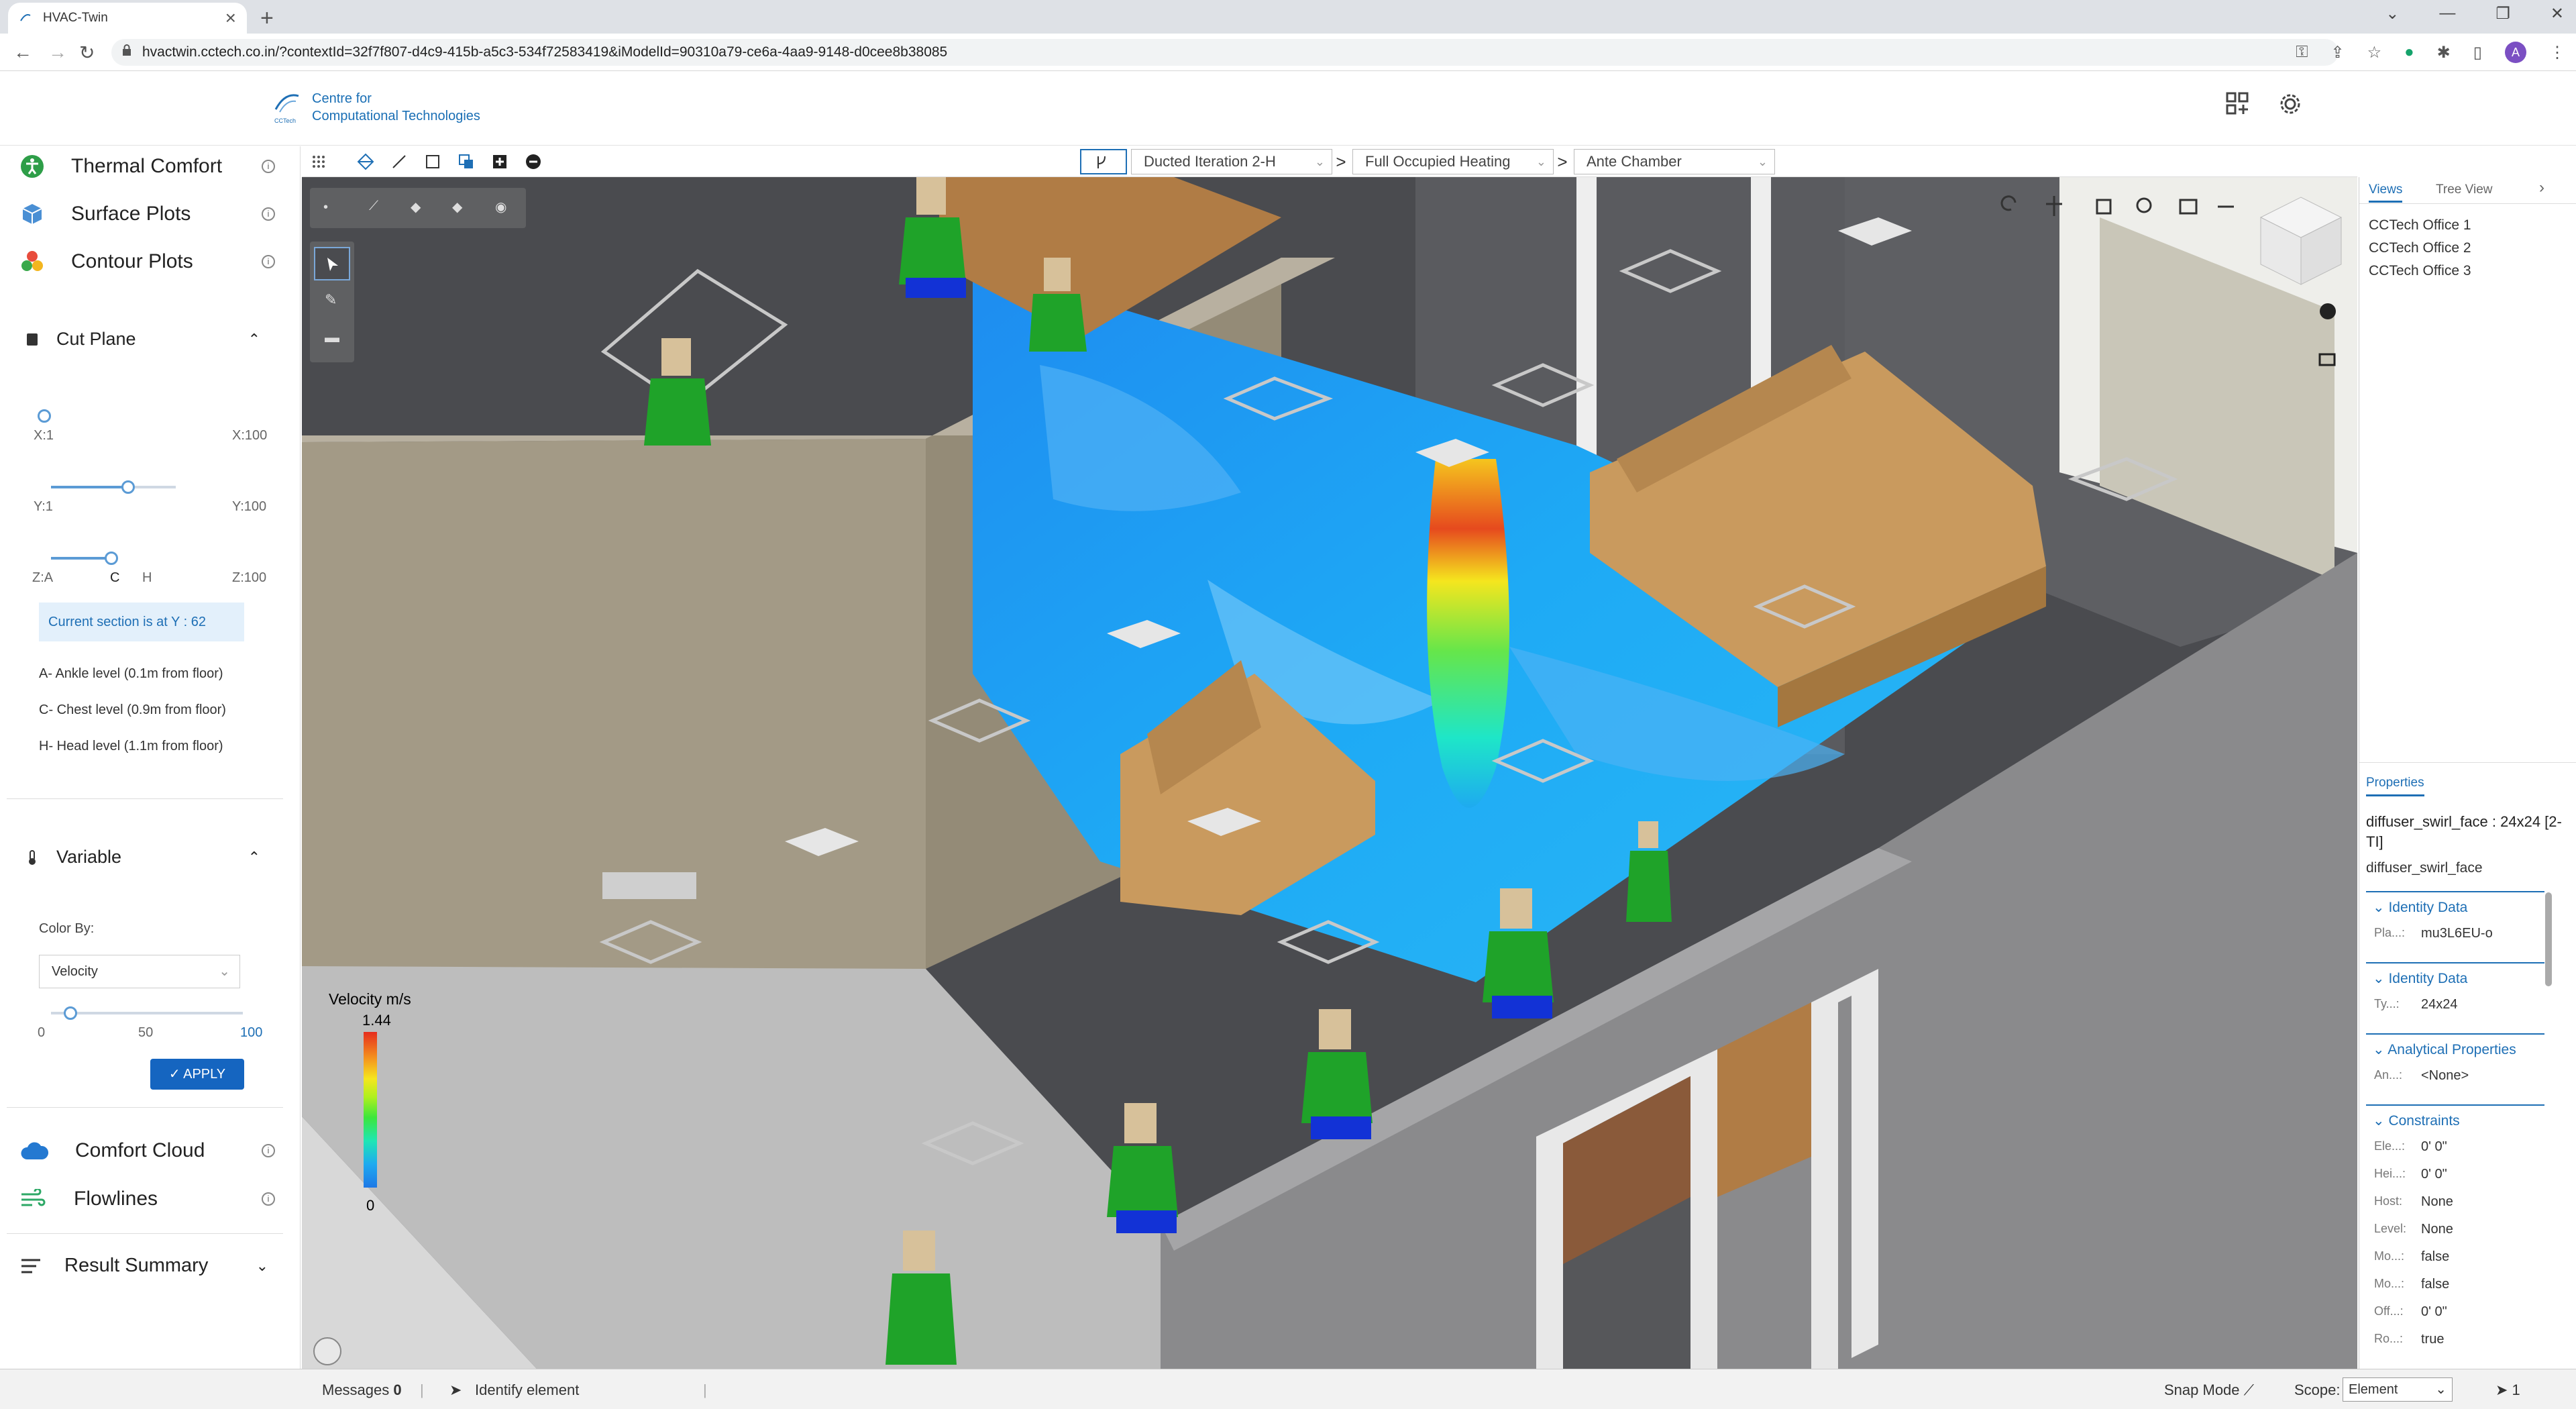  I want to click on panel-collapse-chevron-icon: ›, so click(2541, 187).